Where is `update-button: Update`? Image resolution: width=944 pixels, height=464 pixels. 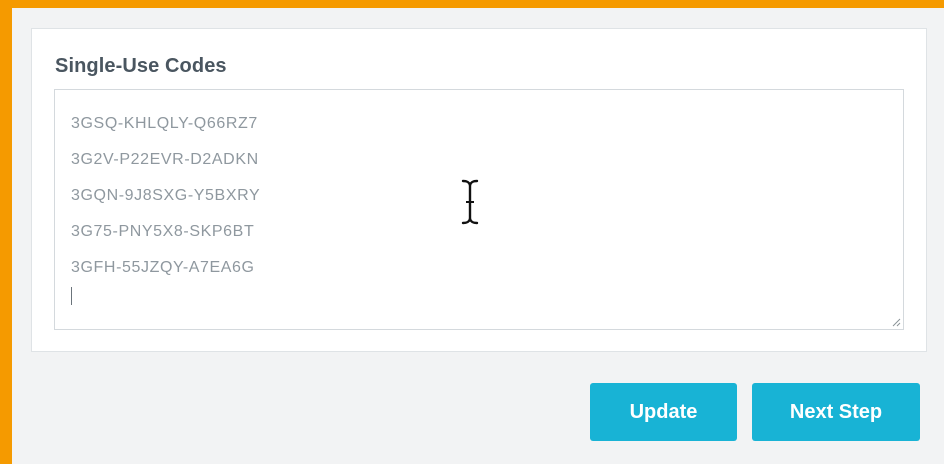
update-button: Update is located at coordinates (663, 412).